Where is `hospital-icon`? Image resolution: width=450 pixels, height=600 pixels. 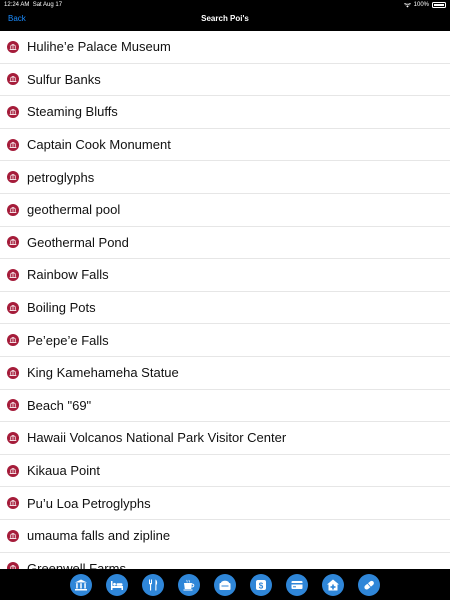 hospital-icon is located at coordinates (333, 584).